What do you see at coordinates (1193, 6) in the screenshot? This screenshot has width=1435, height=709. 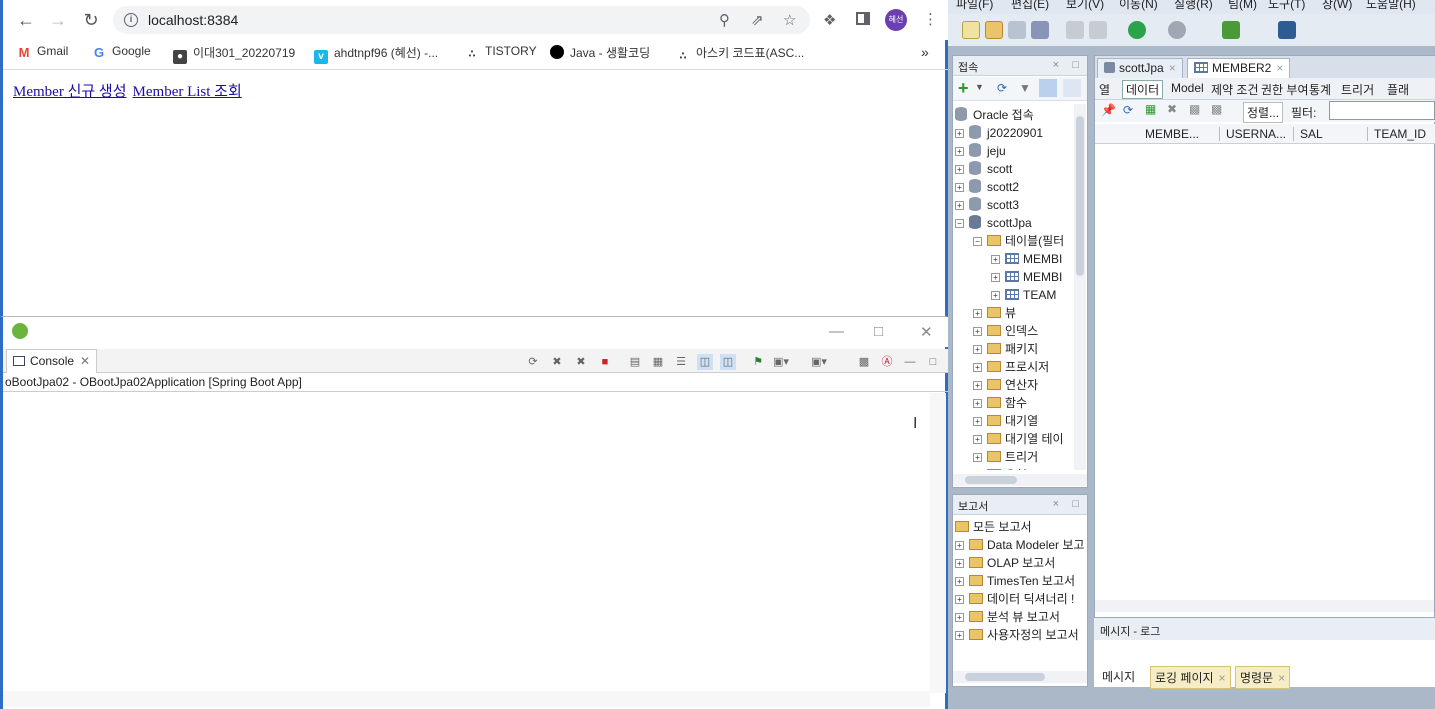 I see `menu-run: 실행(R)` at bounding box center [1193, 6].